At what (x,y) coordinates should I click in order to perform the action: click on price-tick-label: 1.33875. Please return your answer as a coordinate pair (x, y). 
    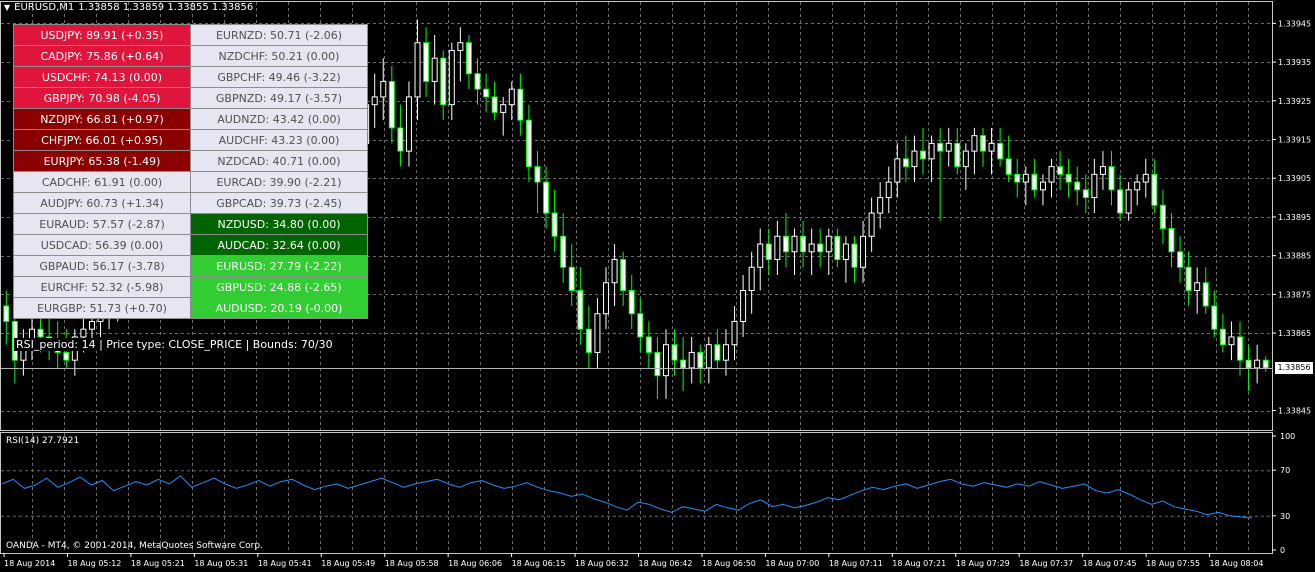
    Looking at the image, I should click on (1294, 294).